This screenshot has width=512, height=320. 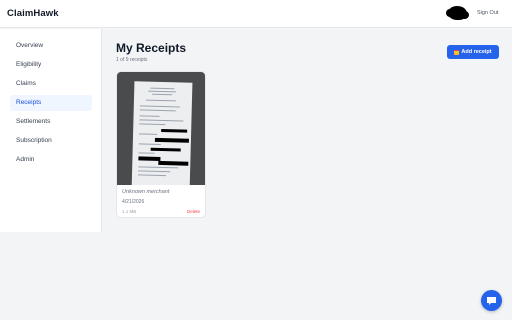 I want to click on receipt-thumbnail, so click(x=161, y=128).